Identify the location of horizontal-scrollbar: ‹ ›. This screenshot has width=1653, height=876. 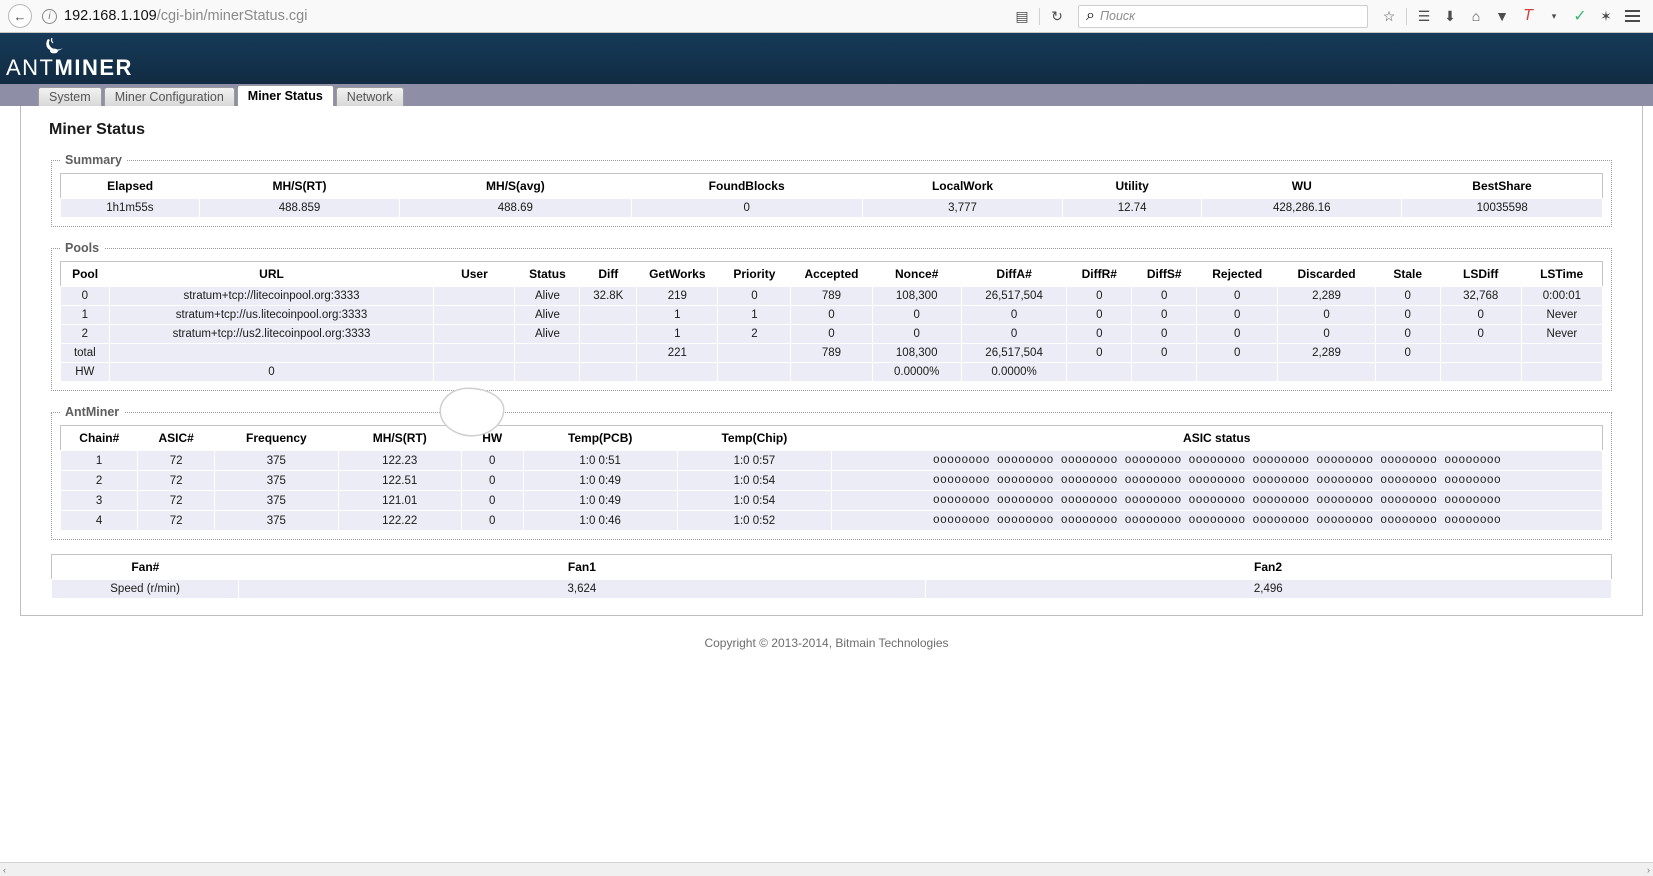
(826, 869).